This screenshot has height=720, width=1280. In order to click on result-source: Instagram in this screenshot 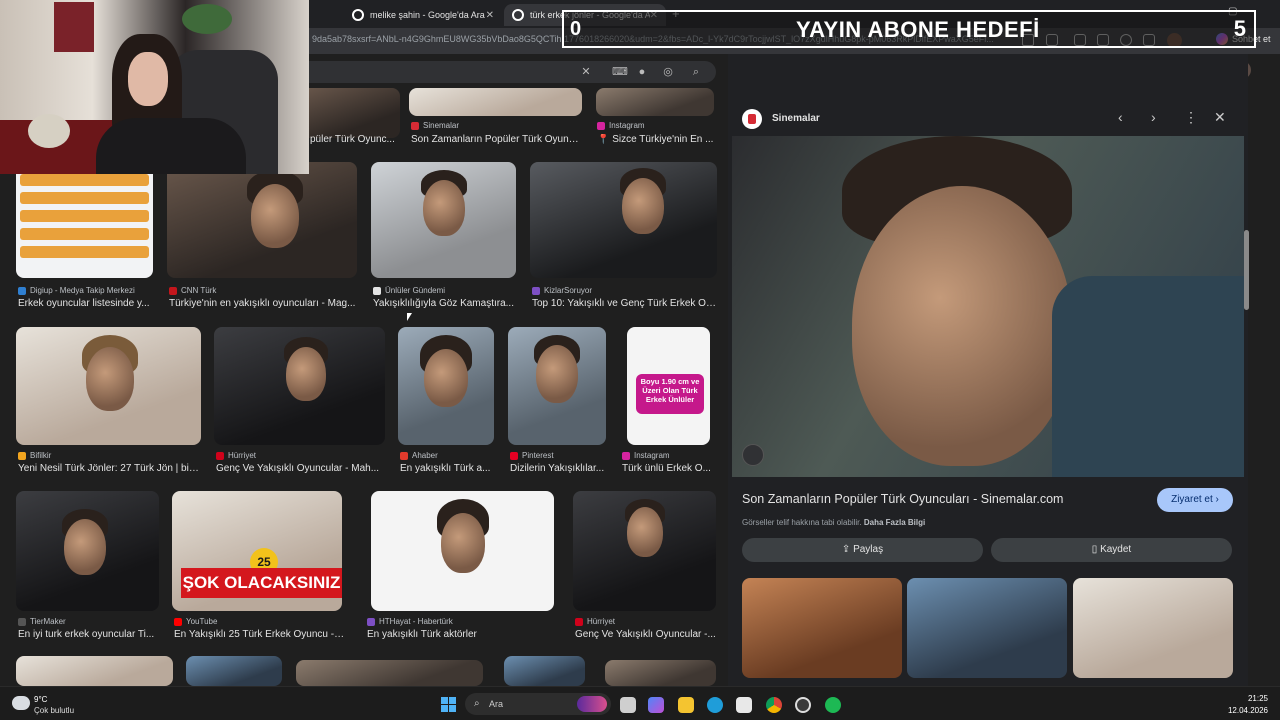, I will do `click(621, 125)`.